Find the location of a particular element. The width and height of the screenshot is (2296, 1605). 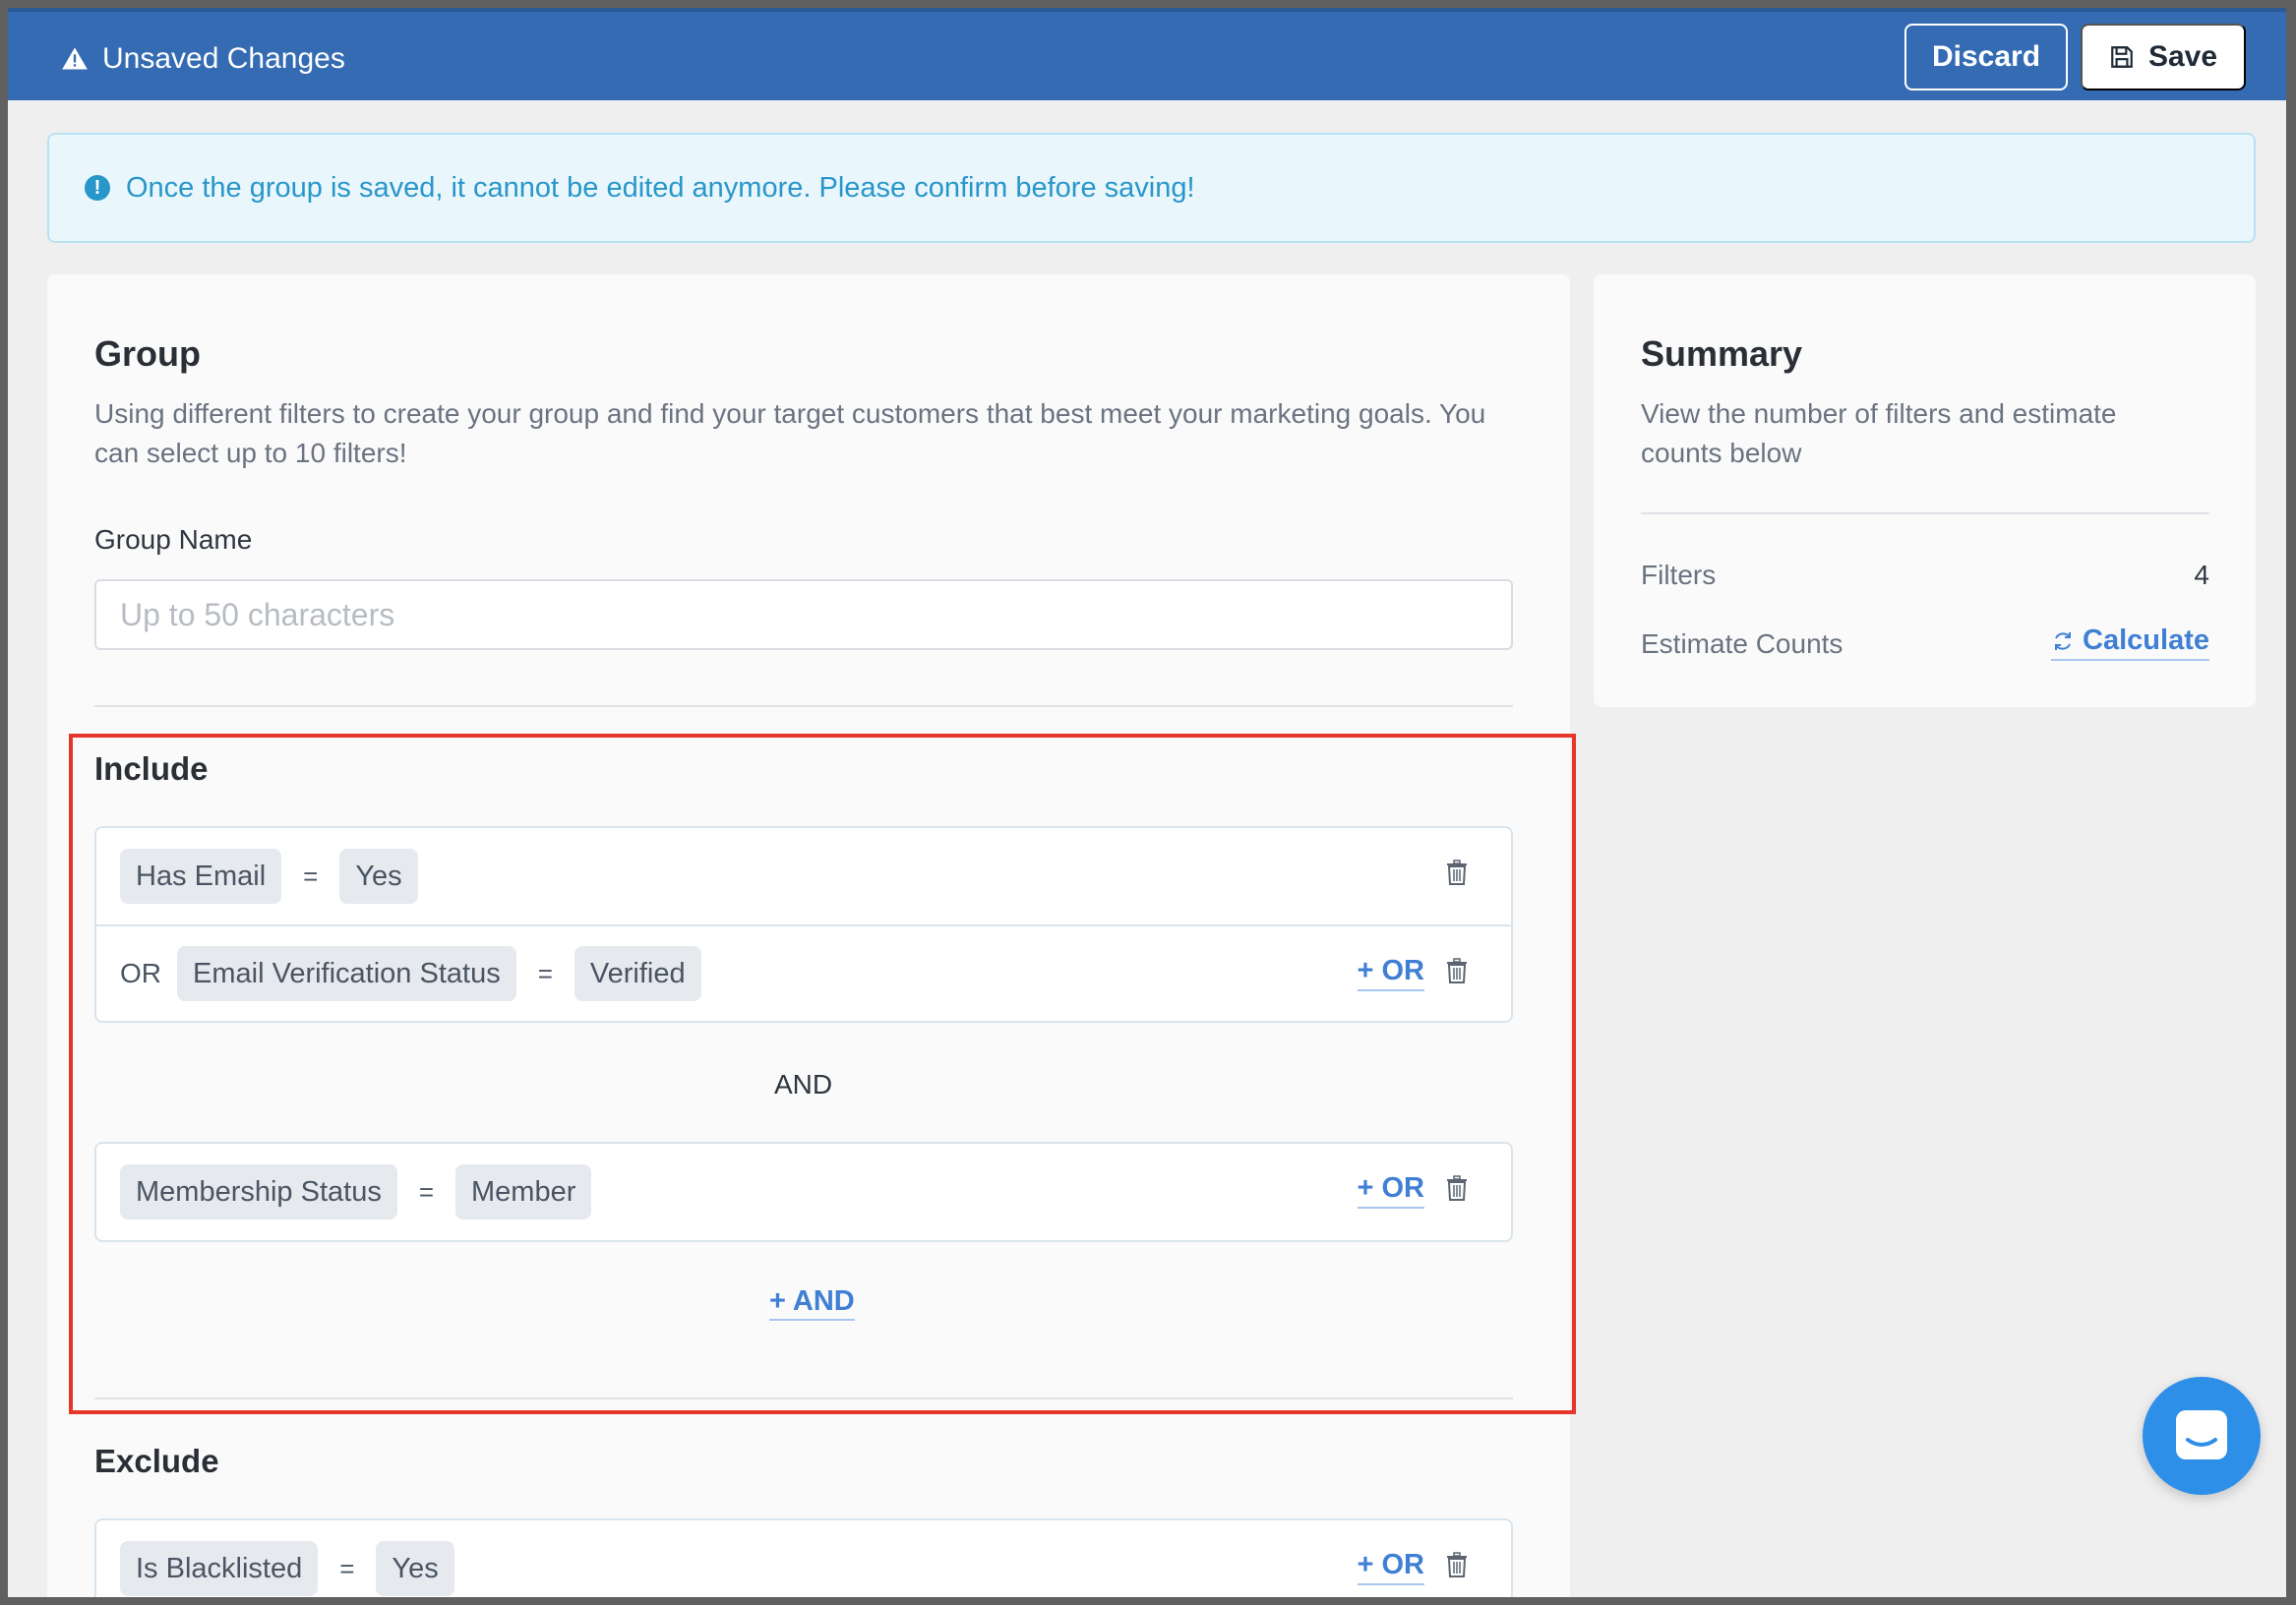

calculate-label: Calculate is located at coordinates (2146, 640).